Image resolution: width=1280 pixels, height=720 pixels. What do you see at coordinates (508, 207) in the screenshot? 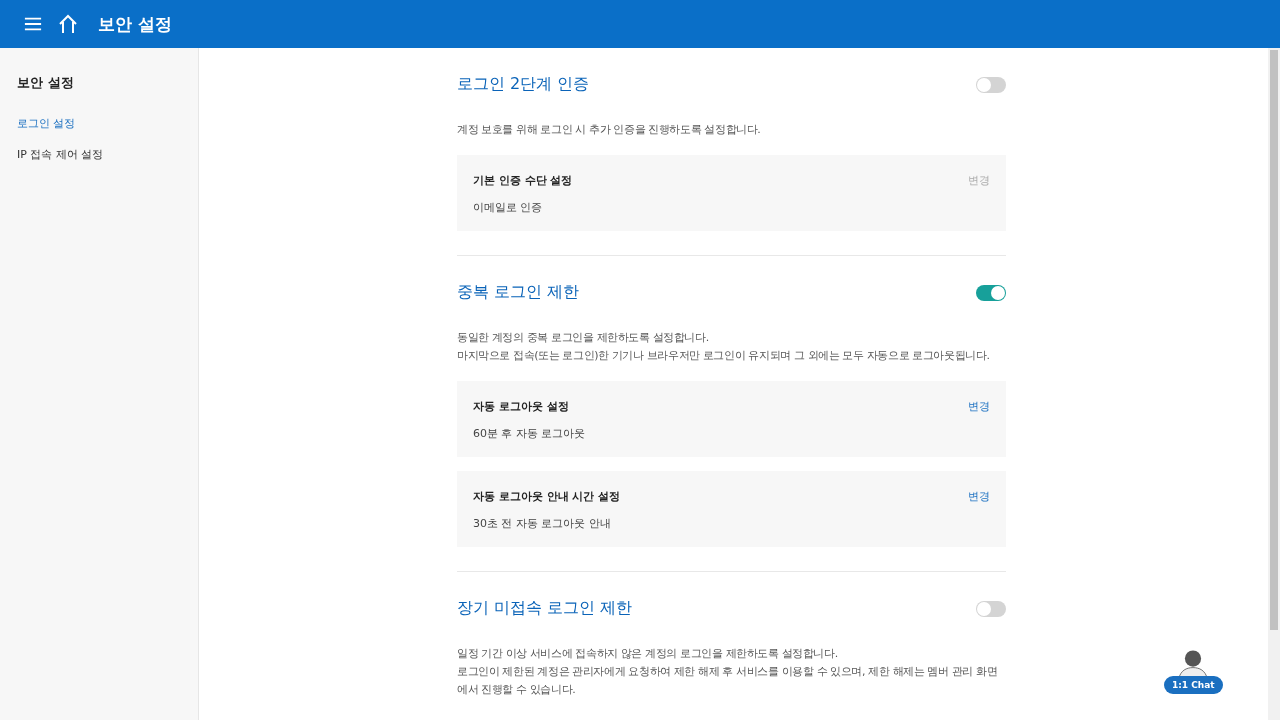
I see `setting-value: 이메일로 인증` at bounding box center [508, 207].